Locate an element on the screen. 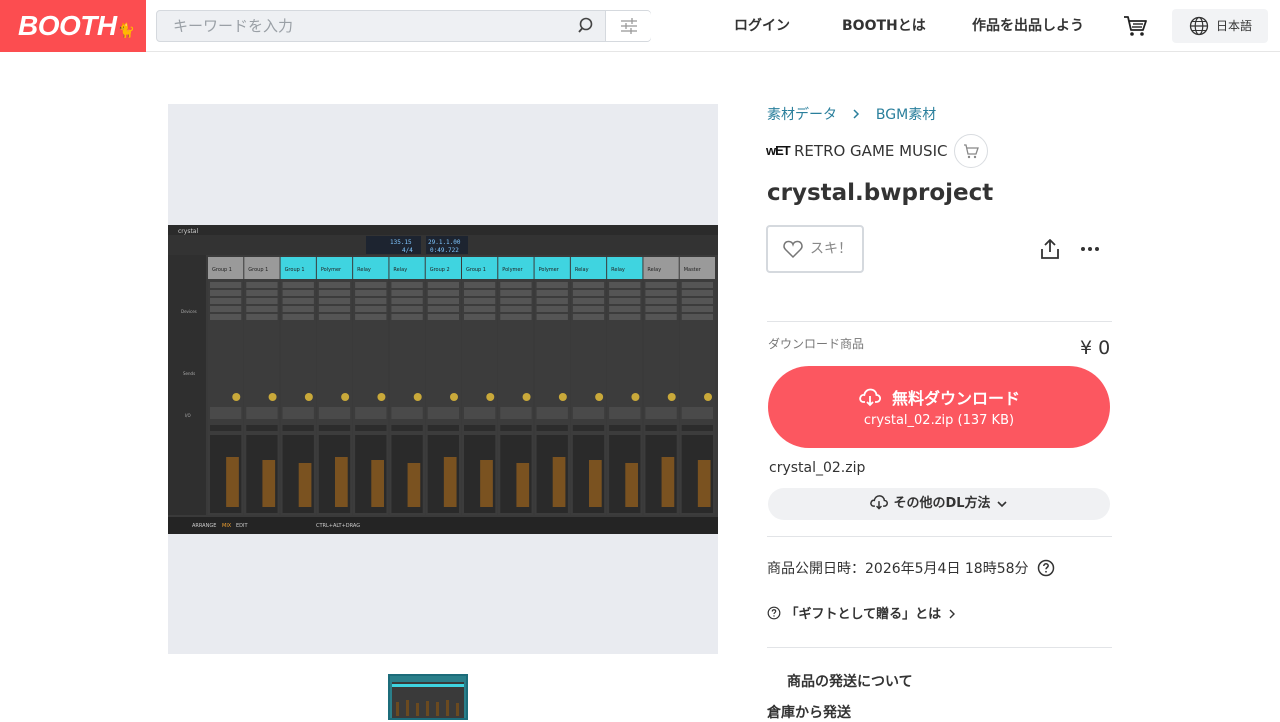  daw-track-name: Master is located at coordinates (693, 270).